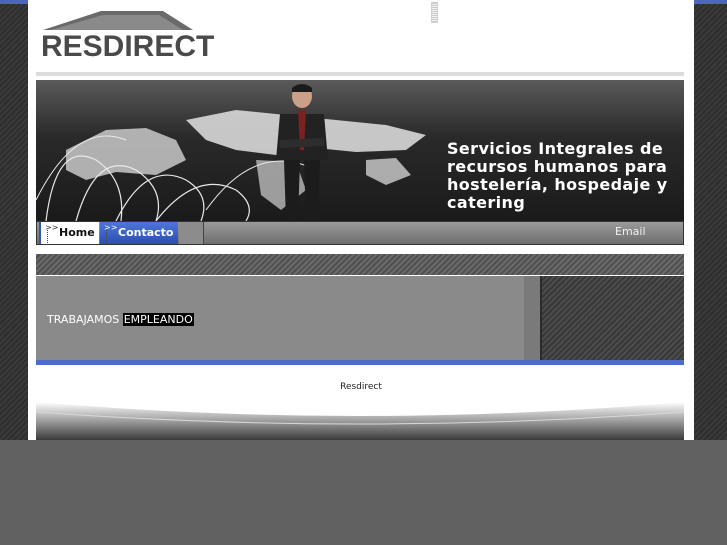 This screenshot has width=727, height=545. I want to click on nav-email-link: Email, so click(630, 233).